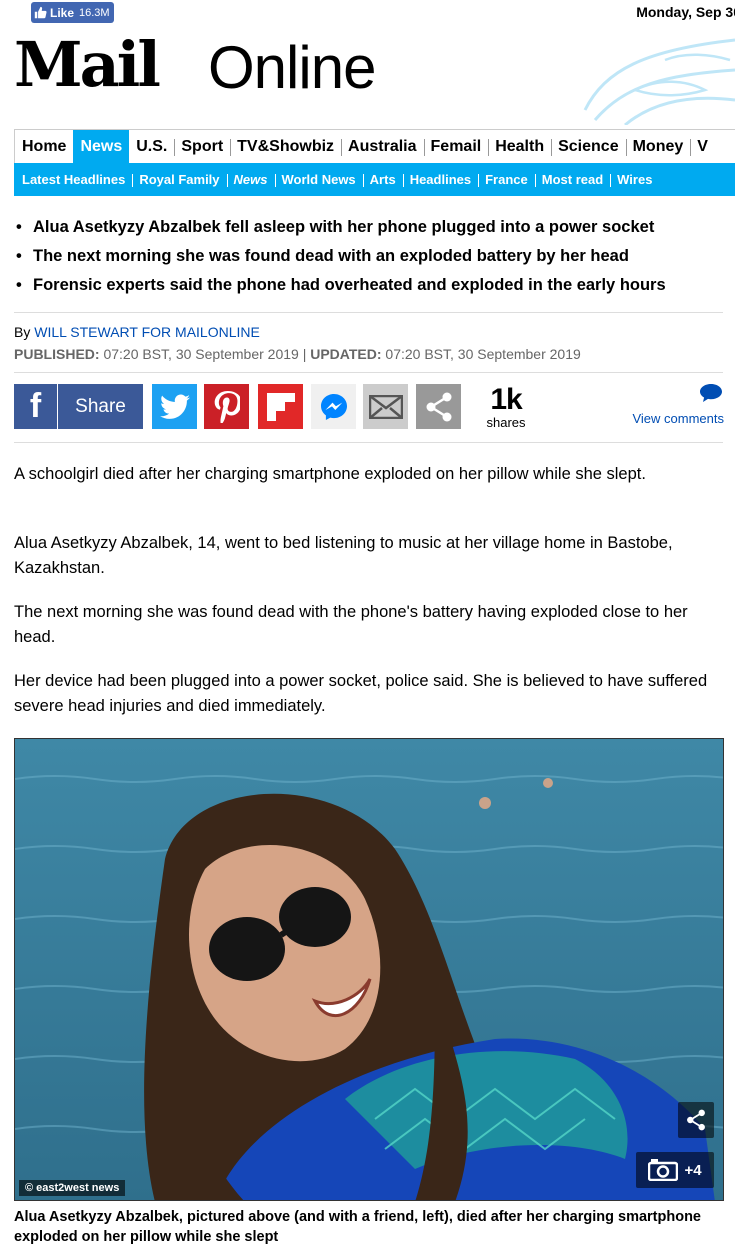 The height and width of the screenshot is (1251, 735). What do you see at coordinates (659, 81) in the screenshot?
I see `decorative-bird-graphic` at bounding box center [659, 81].